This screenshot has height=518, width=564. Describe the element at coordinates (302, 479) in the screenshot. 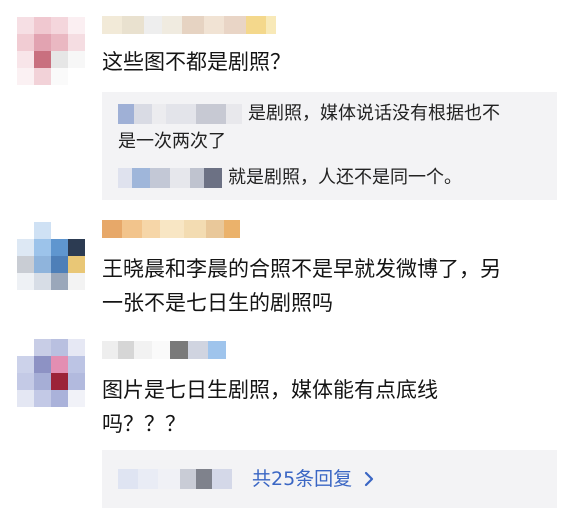

I see `more-replies-link: 共25条回复` at that location.